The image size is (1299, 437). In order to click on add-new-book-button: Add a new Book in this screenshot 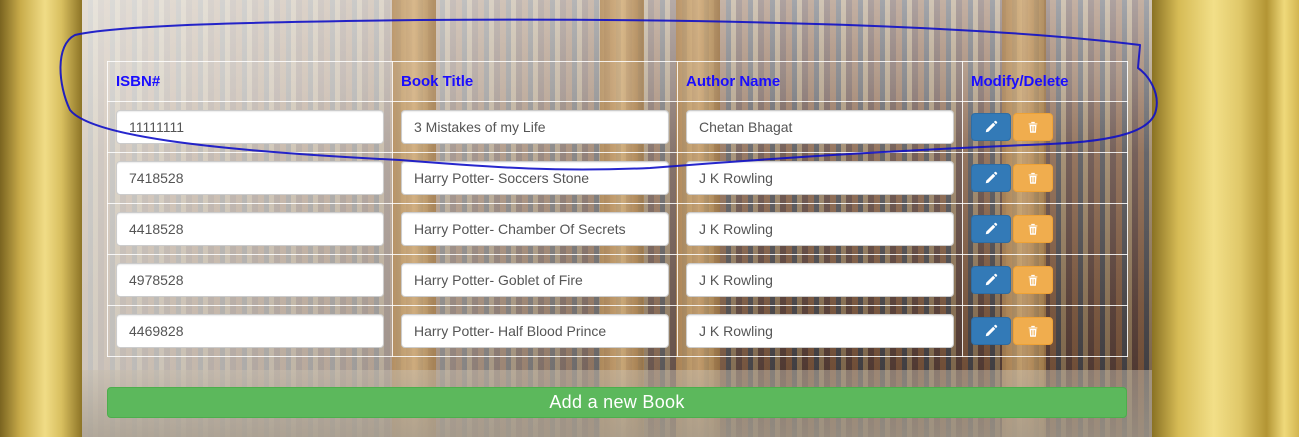, I will do `click(617, 402)`.